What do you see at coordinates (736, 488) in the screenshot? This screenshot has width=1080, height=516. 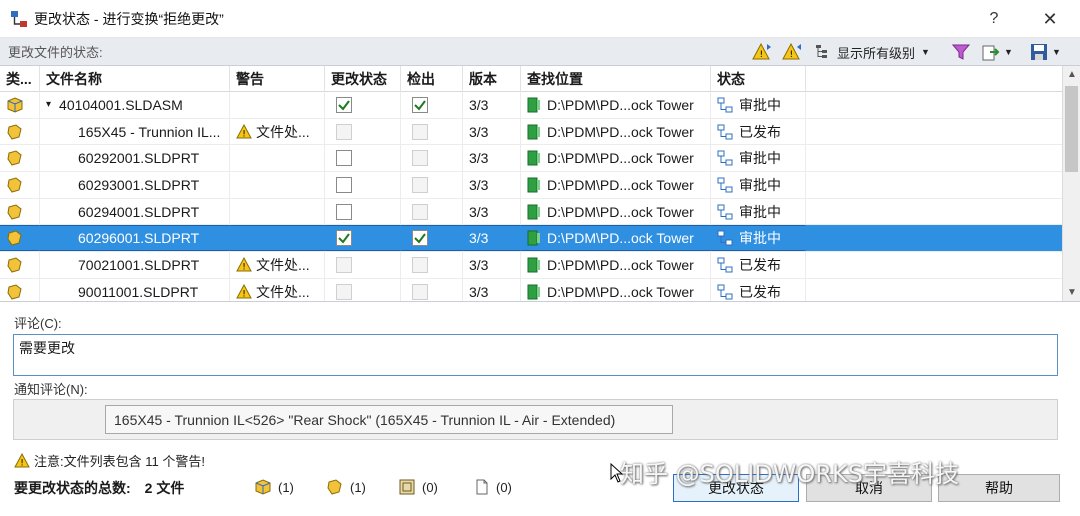 I see `change-state-button: 更改状态` at bounding box center [736, 488].